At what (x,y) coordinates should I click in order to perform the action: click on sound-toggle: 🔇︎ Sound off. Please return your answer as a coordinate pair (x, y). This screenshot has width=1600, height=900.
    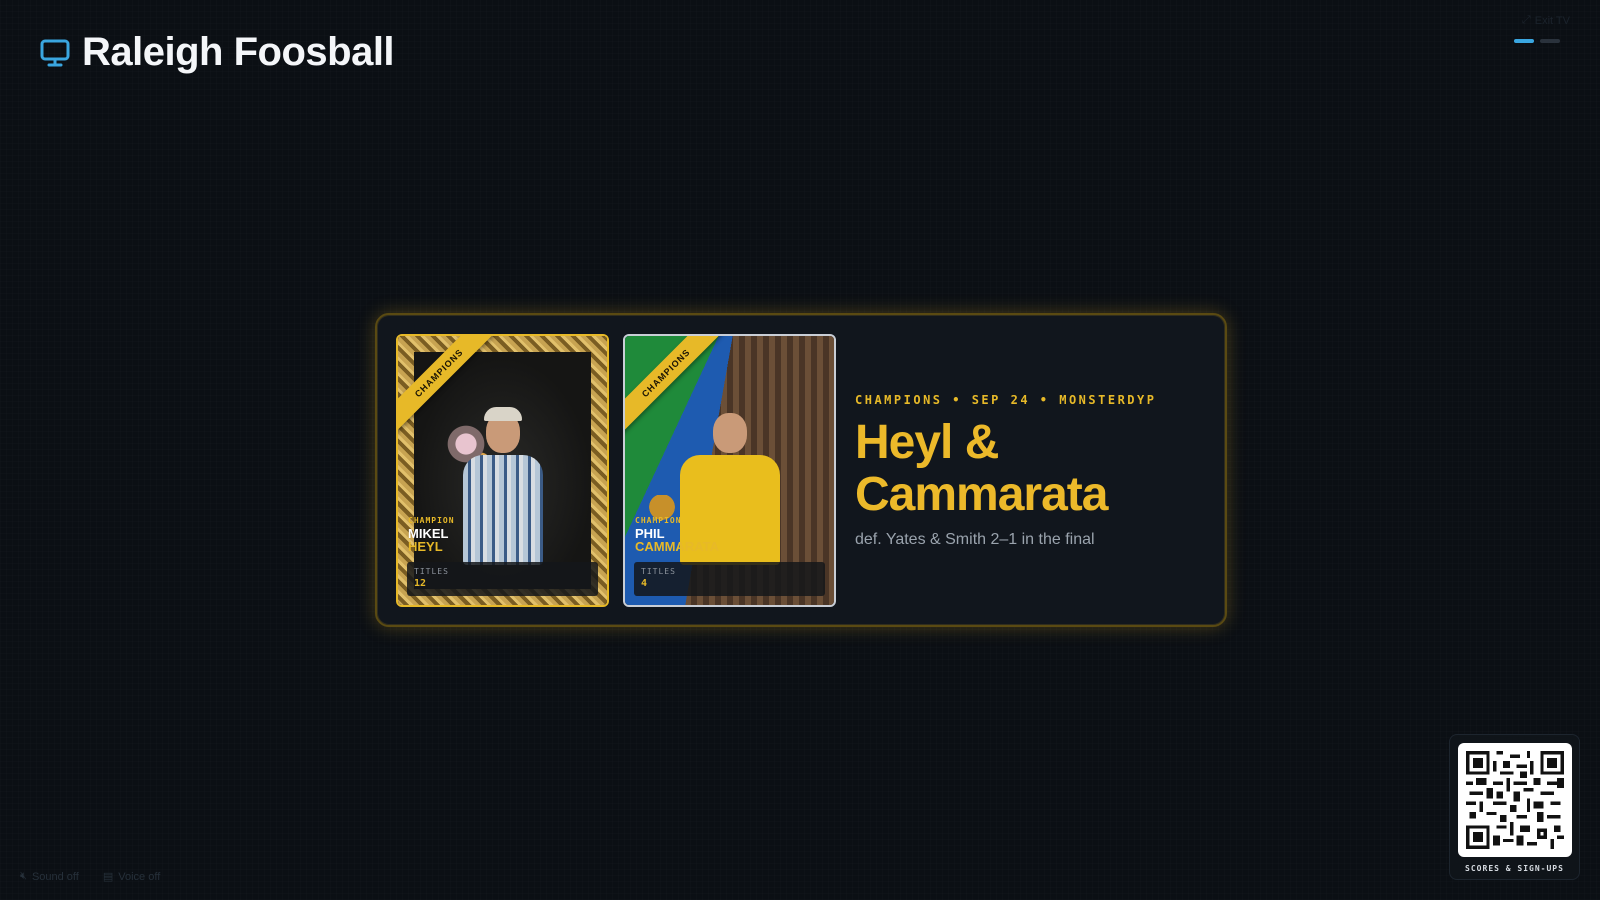
    Looking at the image, I should click on (49, 876).